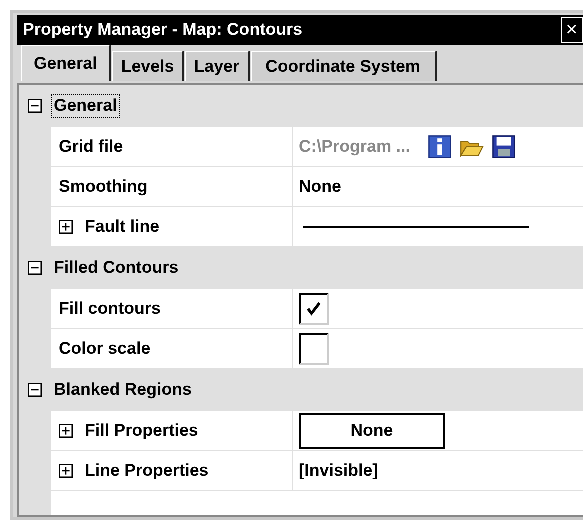  Describe the element at coordinates (163, 30) in the screenshot. I see `window-title: Property Manager - Map: Contours` at that location.